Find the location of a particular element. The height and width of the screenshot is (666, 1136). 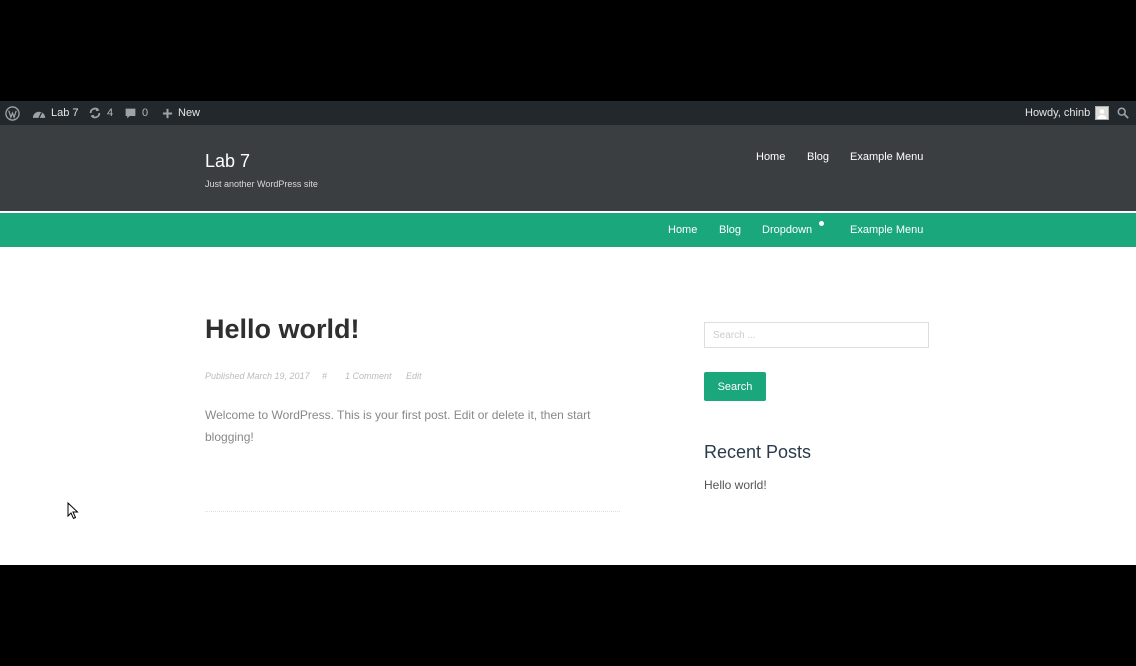

plus-icon is located at coordinates (167, 113).